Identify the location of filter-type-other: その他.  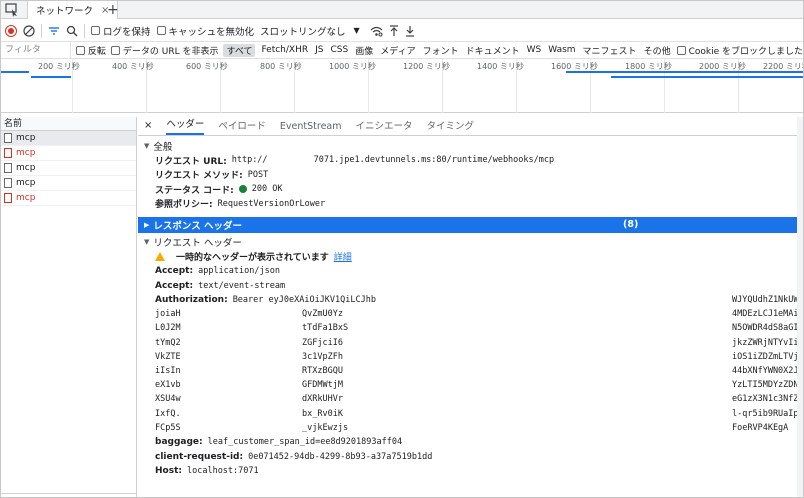
(657, 50).